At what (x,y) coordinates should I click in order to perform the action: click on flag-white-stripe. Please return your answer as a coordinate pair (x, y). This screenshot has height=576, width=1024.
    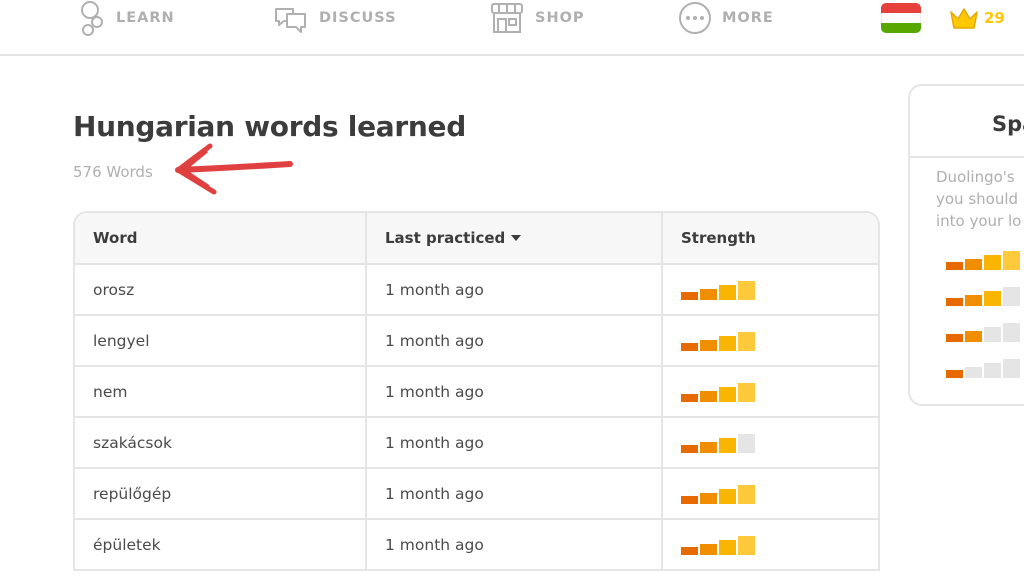
    Looking at the image, I should click on (901, 18).